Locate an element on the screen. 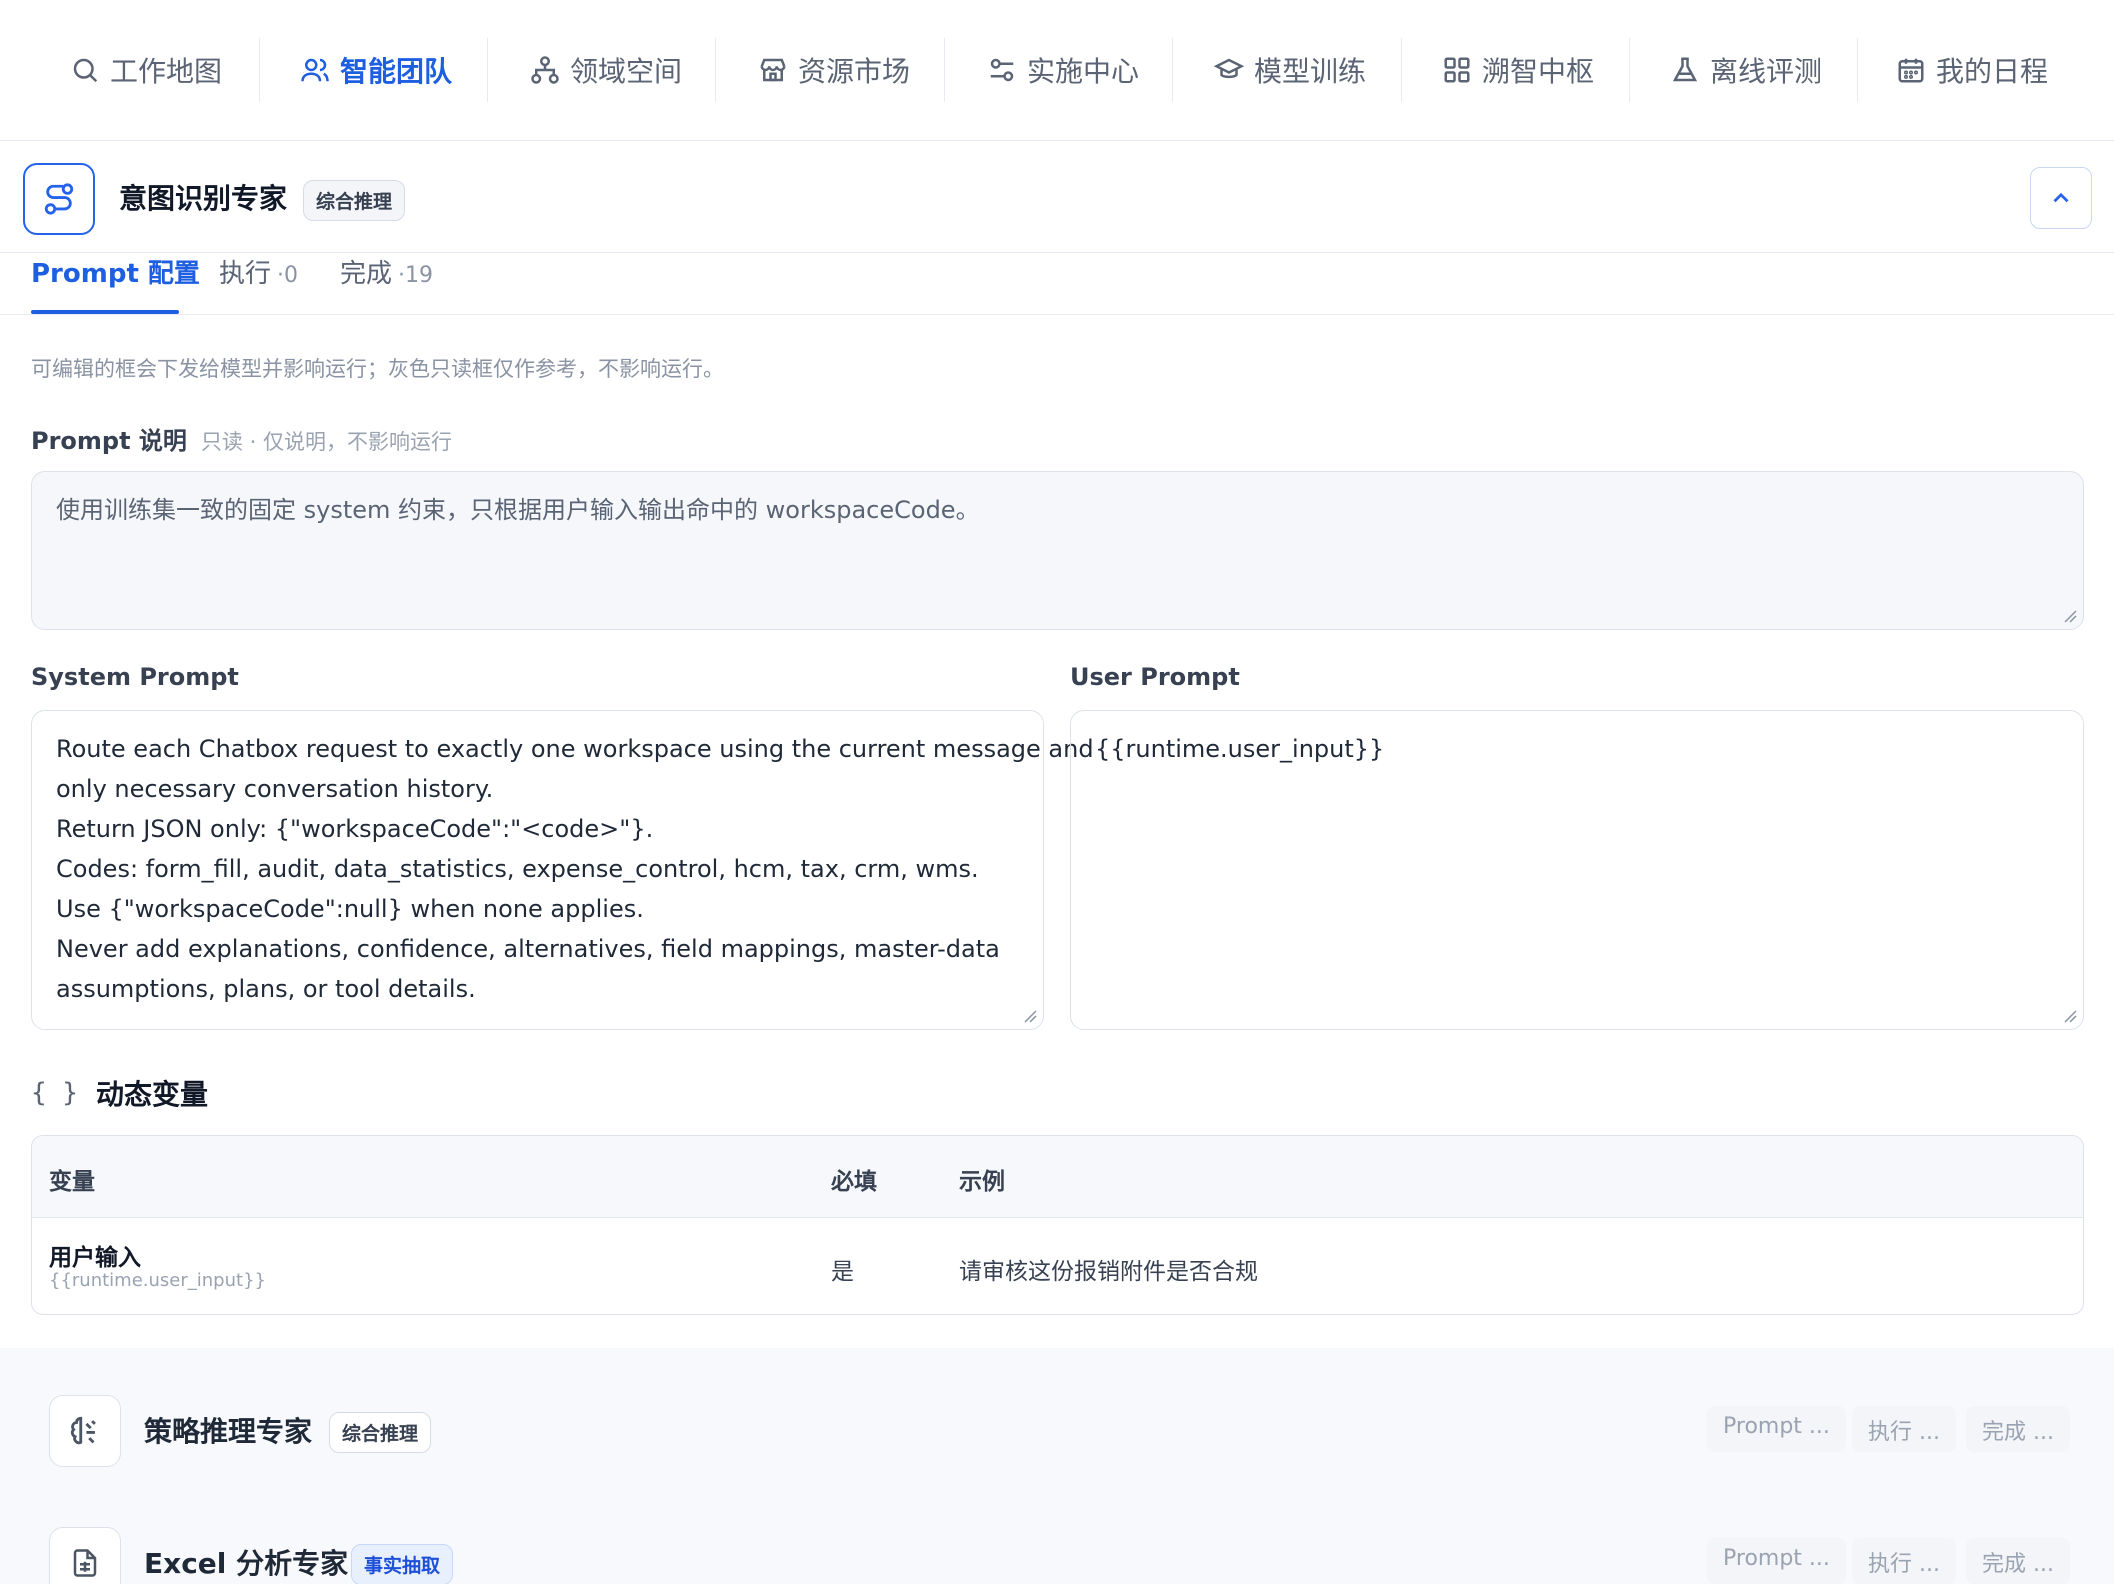 The width and height of the screenshot is (2114, 1584). variable-required: 是 is located at coordinates (842, 1272).